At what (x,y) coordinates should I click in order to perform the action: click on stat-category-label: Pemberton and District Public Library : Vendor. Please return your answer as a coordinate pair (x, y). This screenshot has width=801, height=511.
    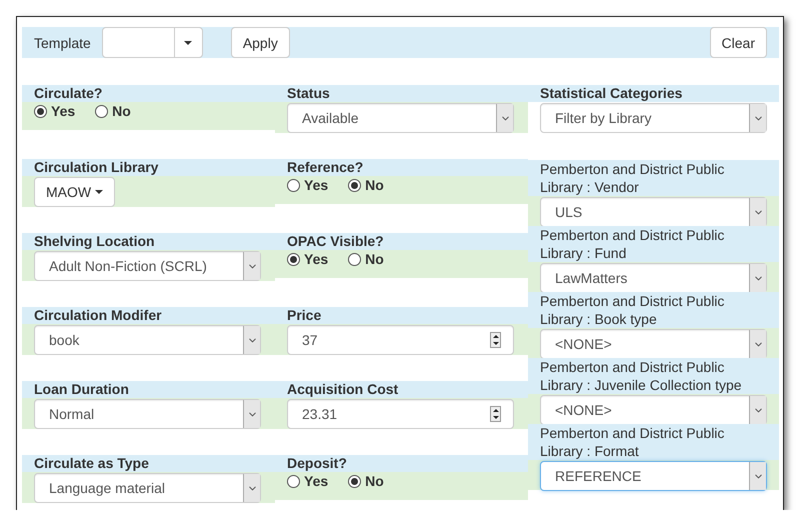
    Looking at the image, I should click on (653, 178).